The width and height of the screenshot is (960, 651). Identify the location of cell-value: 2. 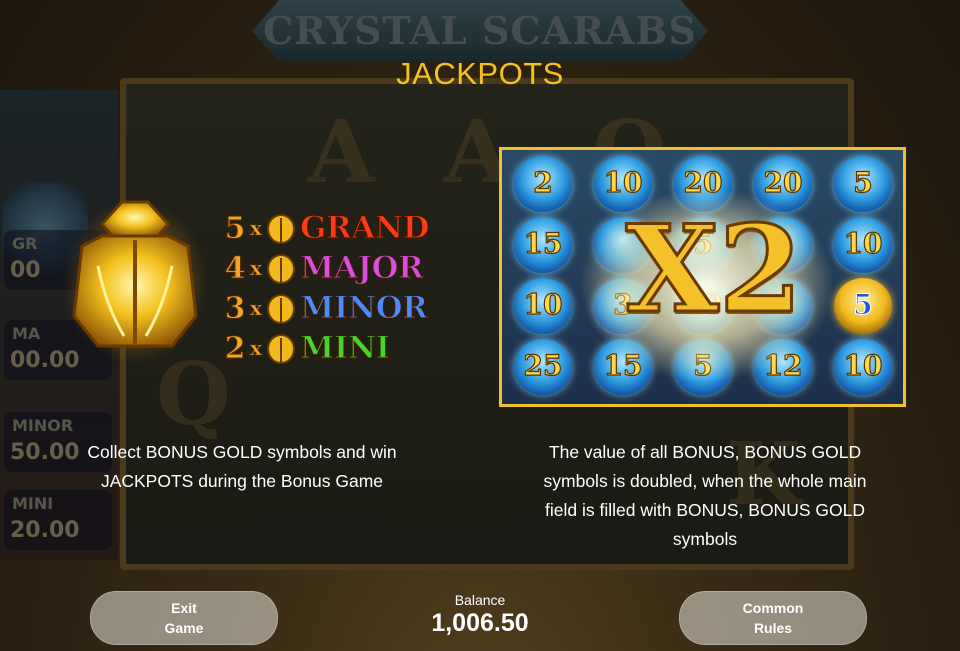
(543, 182).